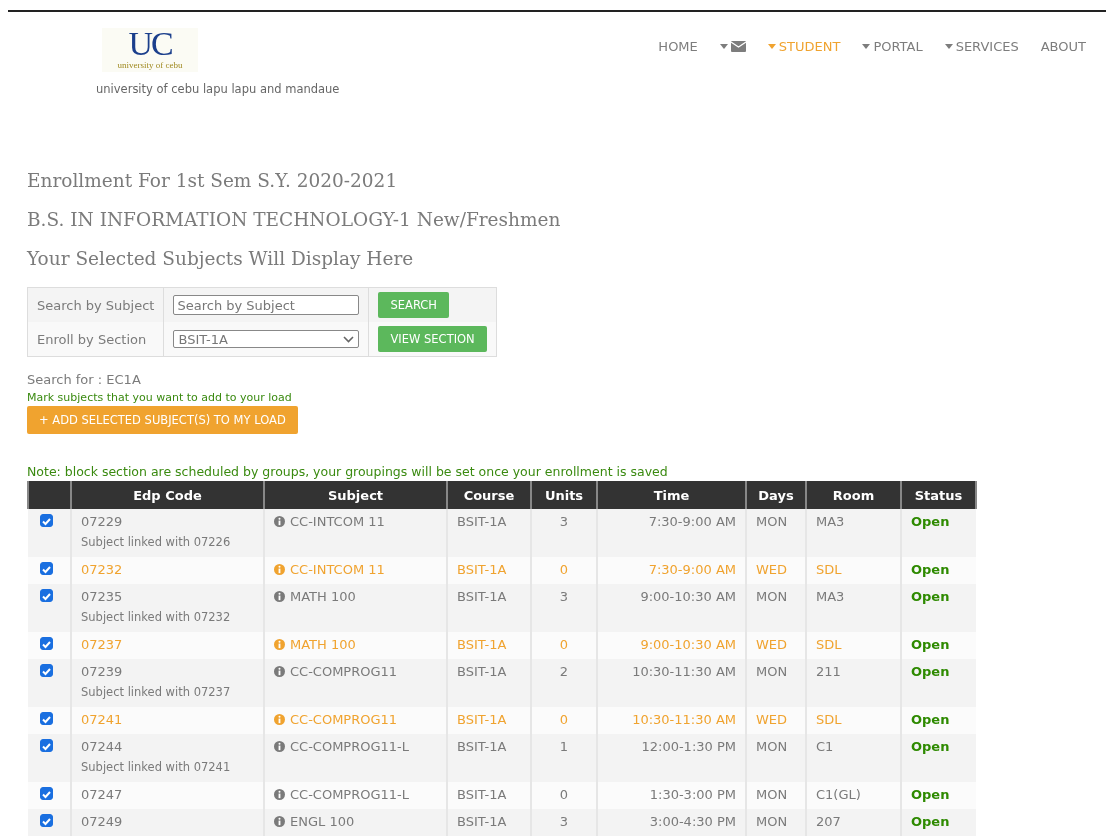 The height and width of the screenshot is (838, 1106). What do you see at coordinates (162, 420) in the screenshot?
I see `add-subjects-button: + ADD SELECTED SUBJECT(S) TO MY LOAD` at bounding box center [162, 420].